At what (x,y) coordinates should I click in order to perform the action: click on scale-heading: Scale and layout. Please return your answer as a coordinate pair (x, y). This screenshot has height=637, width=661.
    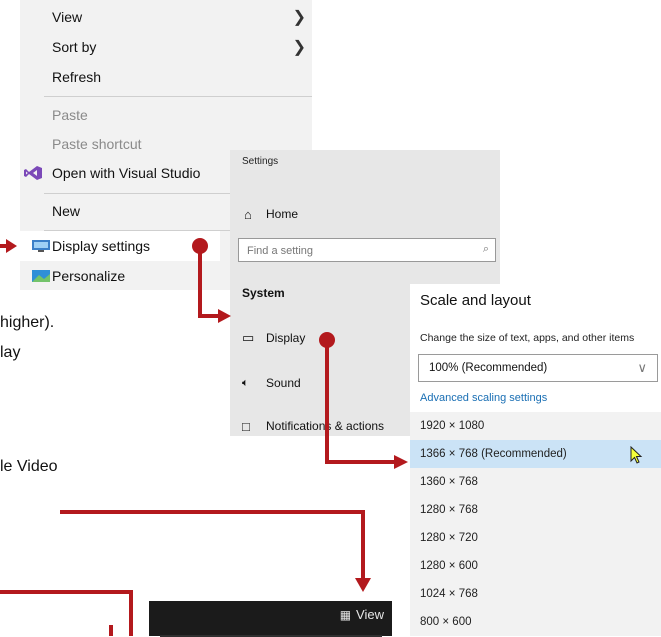
    Looking at the image, I should click on (475, 300).